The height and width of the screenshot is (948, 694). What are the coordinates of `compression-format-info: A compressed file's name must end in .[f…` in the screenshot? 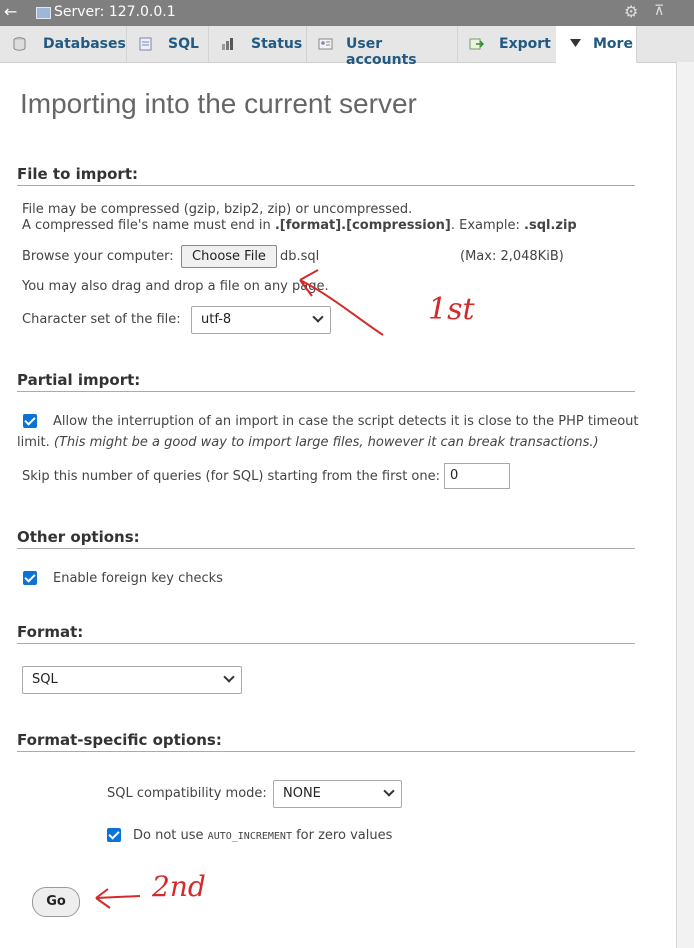 It's located at (299, 225).